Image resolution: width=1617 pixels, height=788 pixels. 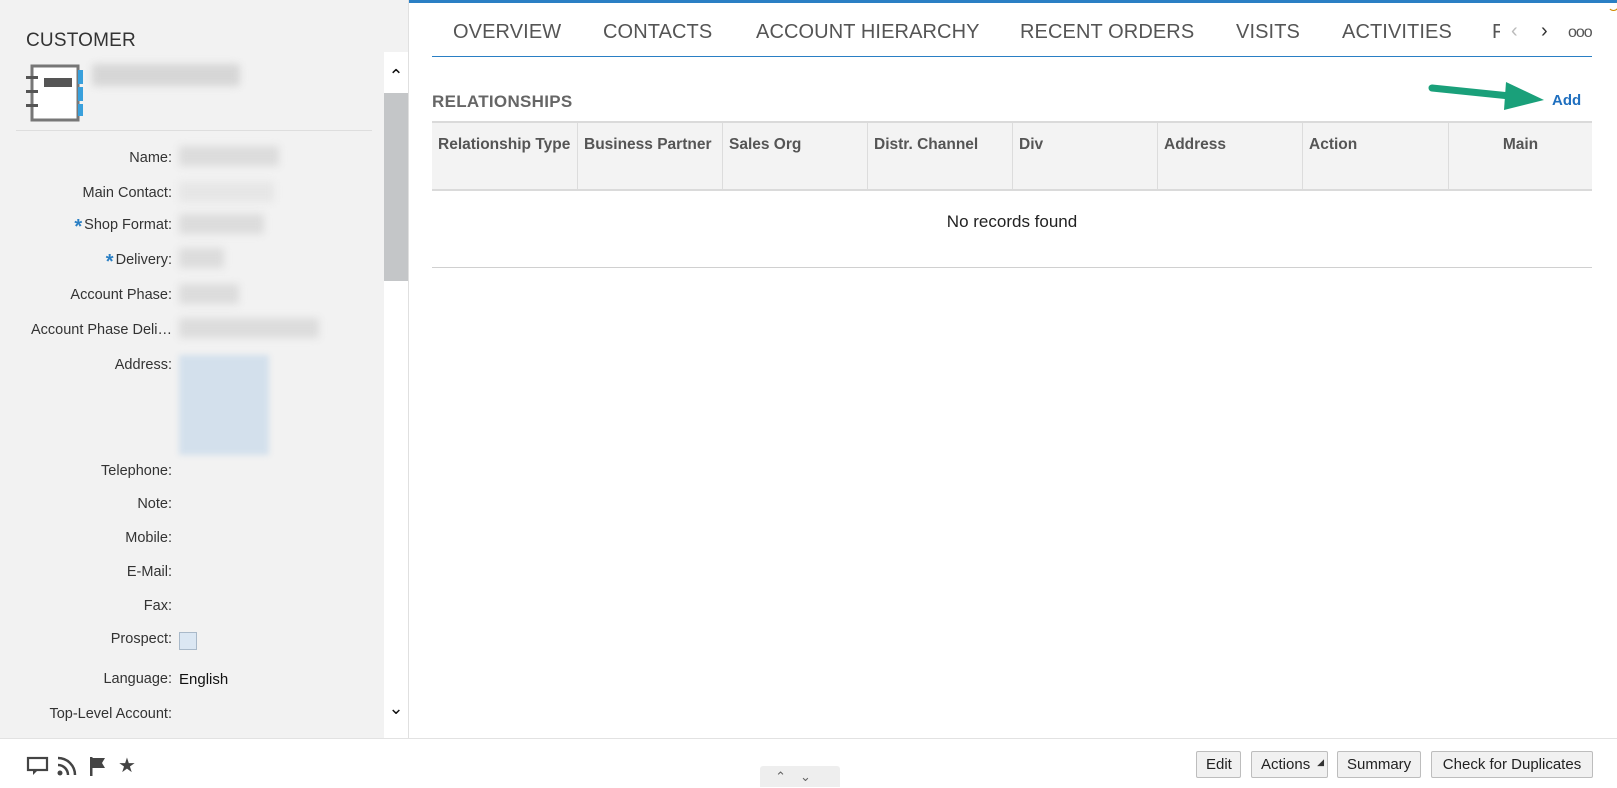 What do you see at coordinates (507, 32) in the screenshot?
I see `tab-overview: OVERVIEW` at bounding box center [507, 32].